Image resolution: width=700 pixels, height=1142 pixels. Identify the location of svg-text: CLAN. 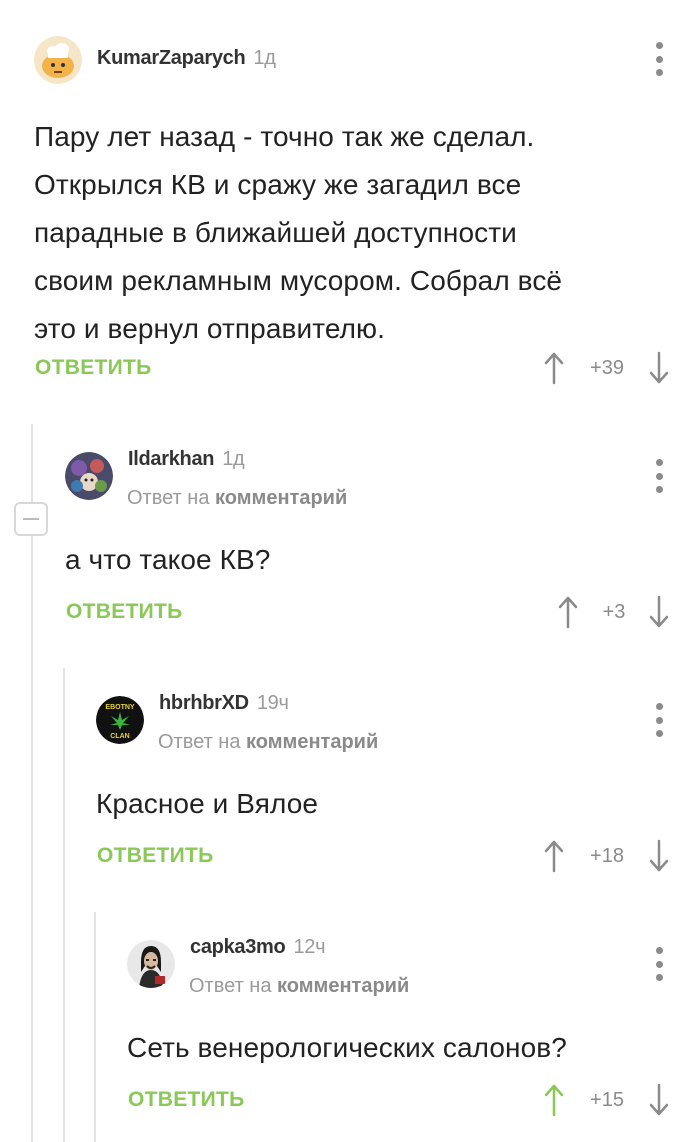
(119, 736).